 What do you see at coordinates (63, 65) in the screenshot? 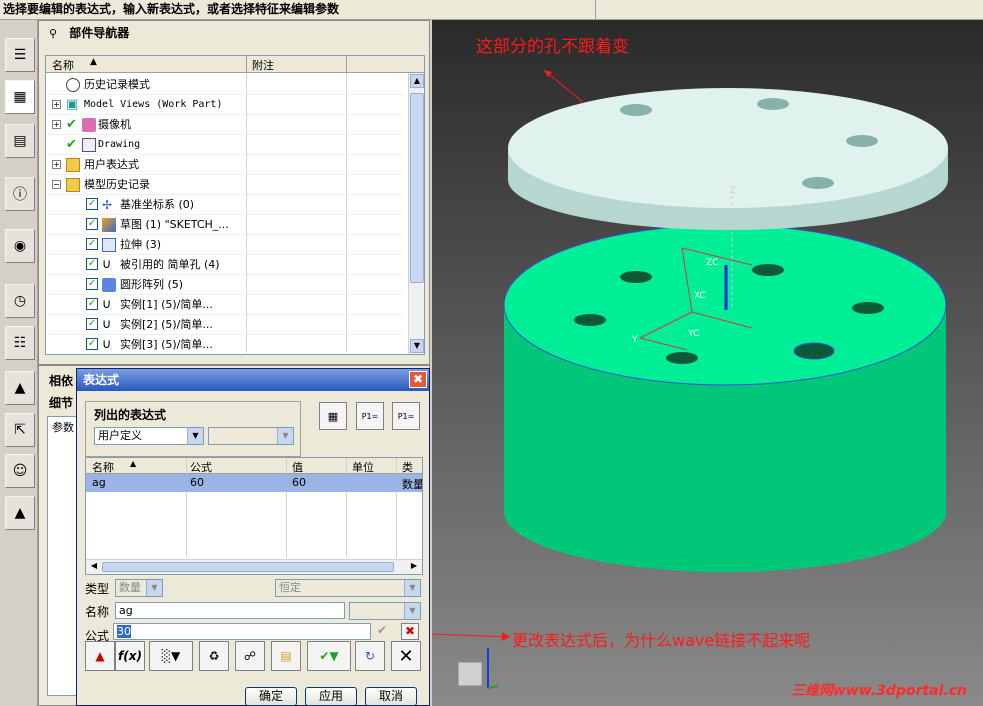
I see `column-name: 名称` at bounding box center [63, 65].